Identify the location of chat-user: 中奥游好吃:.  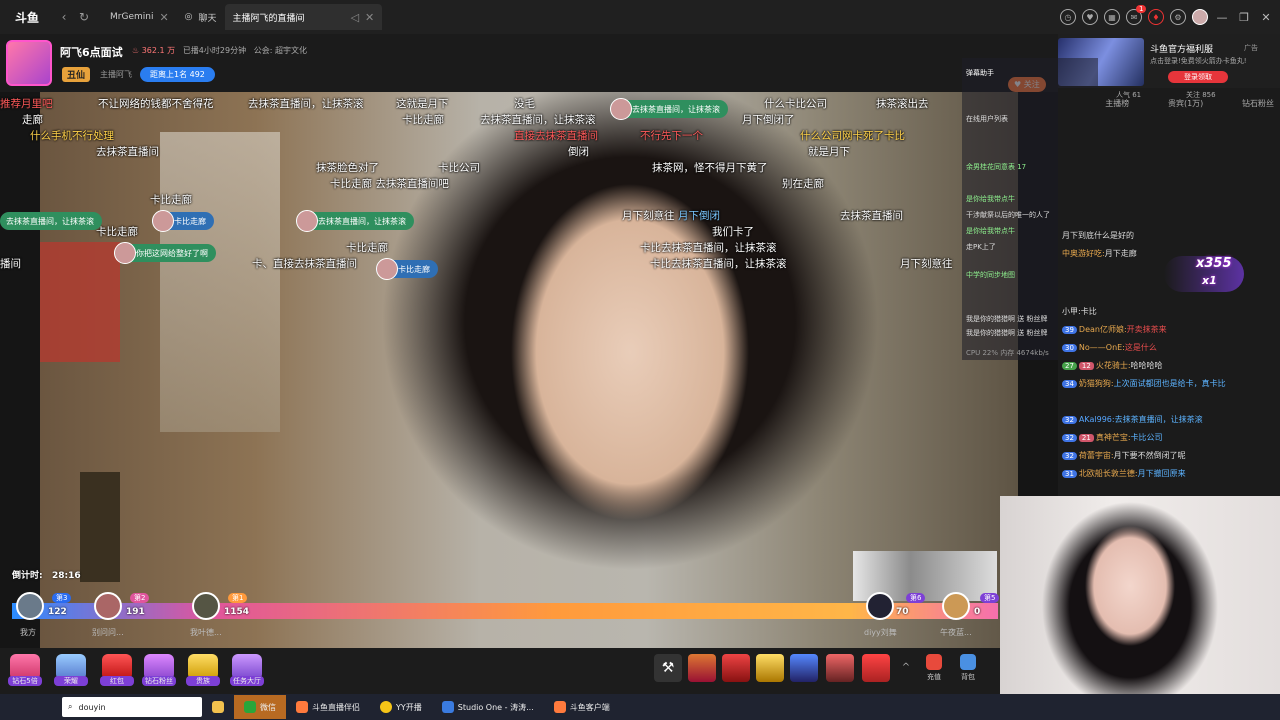
(1083, 253).